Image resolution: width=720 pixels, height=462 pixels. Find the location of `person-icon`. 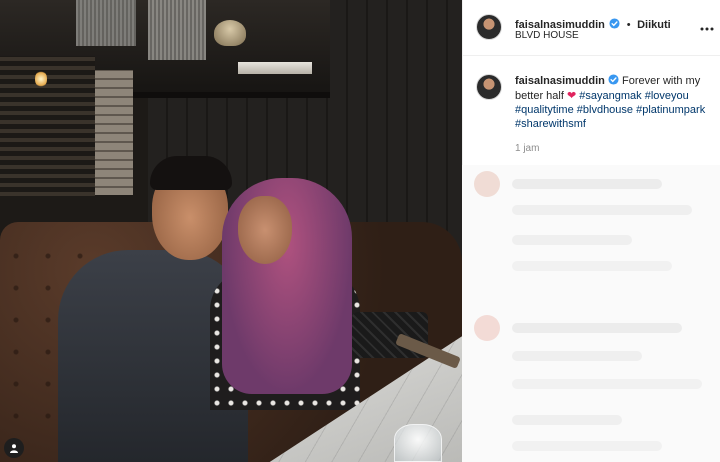

person-icon is located at coordinates (14, 448).